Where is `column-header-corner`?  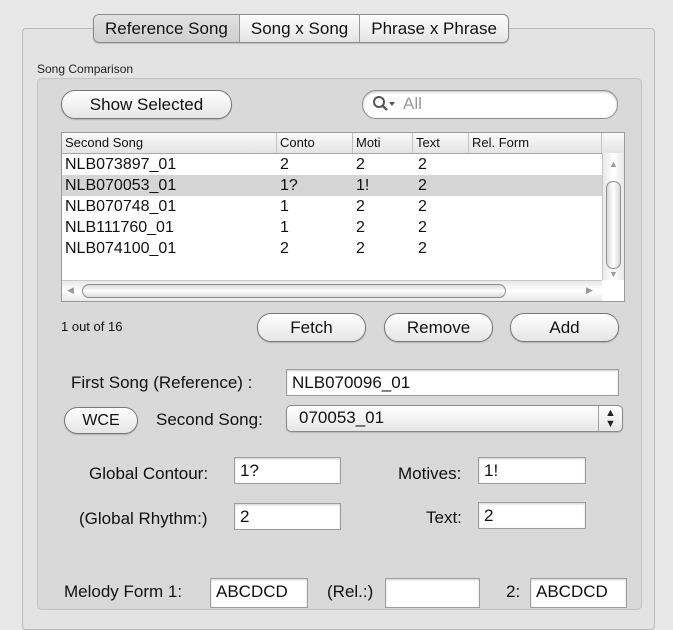
column-header-corner is located at coordinates (613, 143).